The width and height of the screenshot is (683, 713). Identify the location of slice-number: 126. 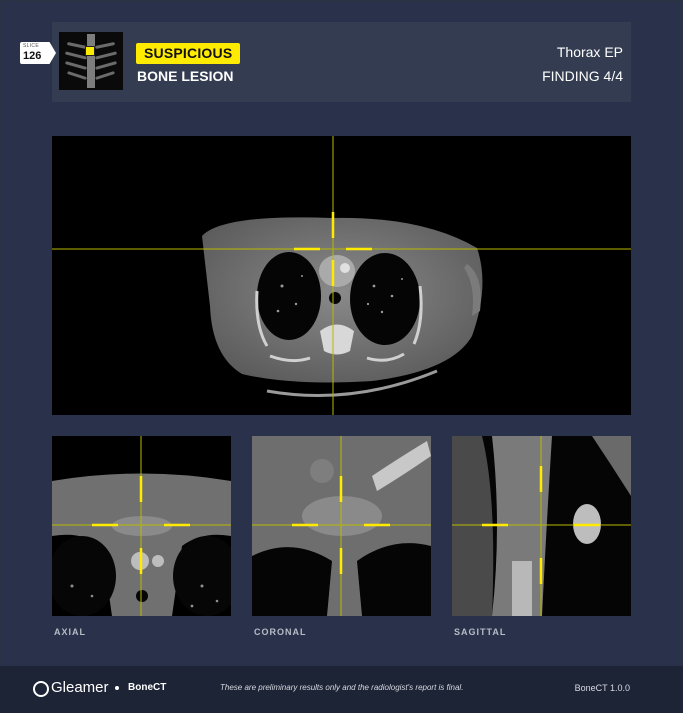
(32, 56).